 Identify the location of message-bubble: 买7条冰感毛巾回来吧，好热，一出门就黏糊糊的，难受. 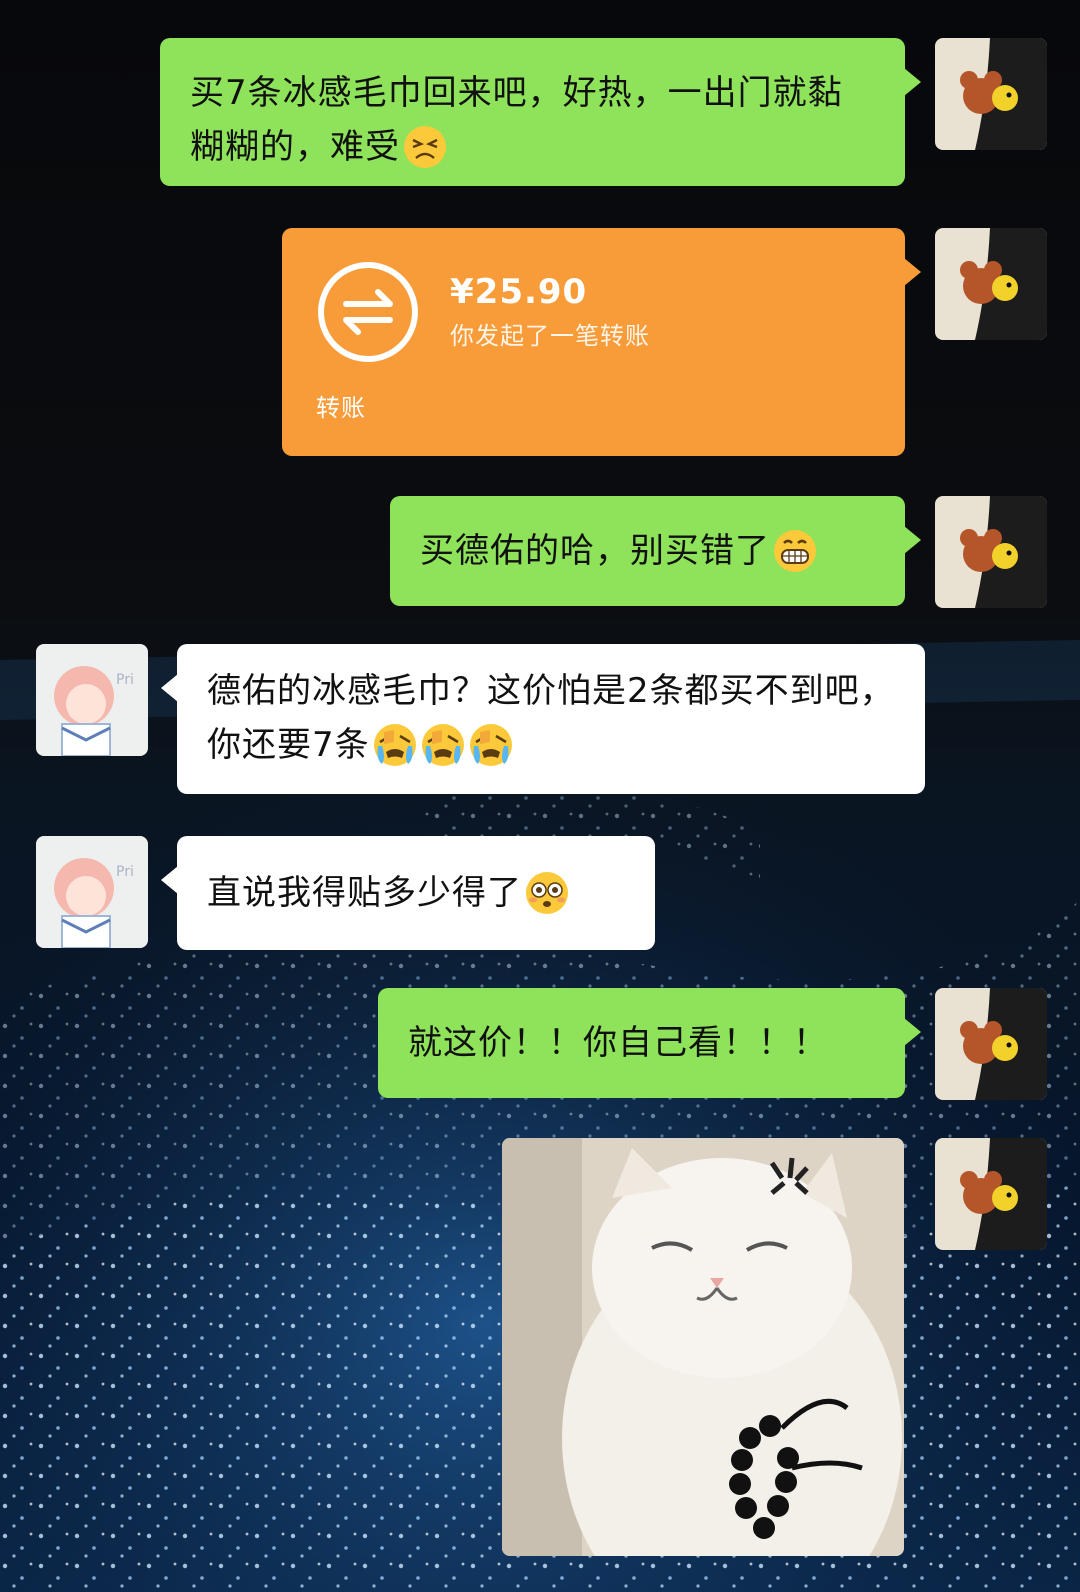
(540, 112).